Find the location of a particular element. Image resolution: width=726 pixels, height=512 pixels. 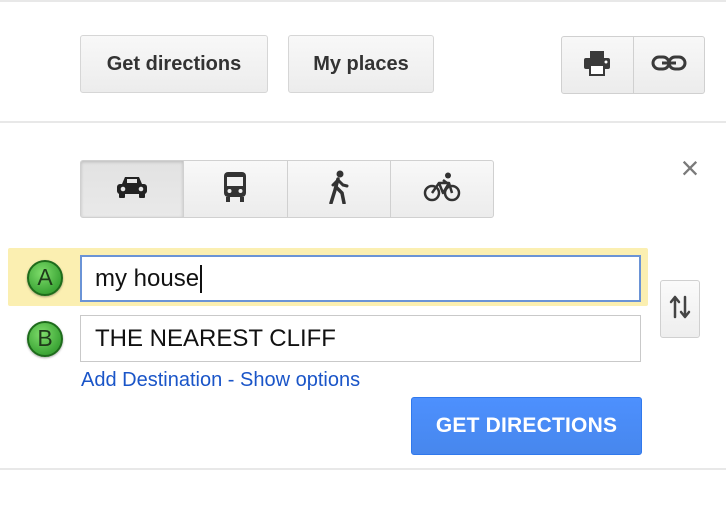

swap-waypoints-button is located at coordinates (680, 309).